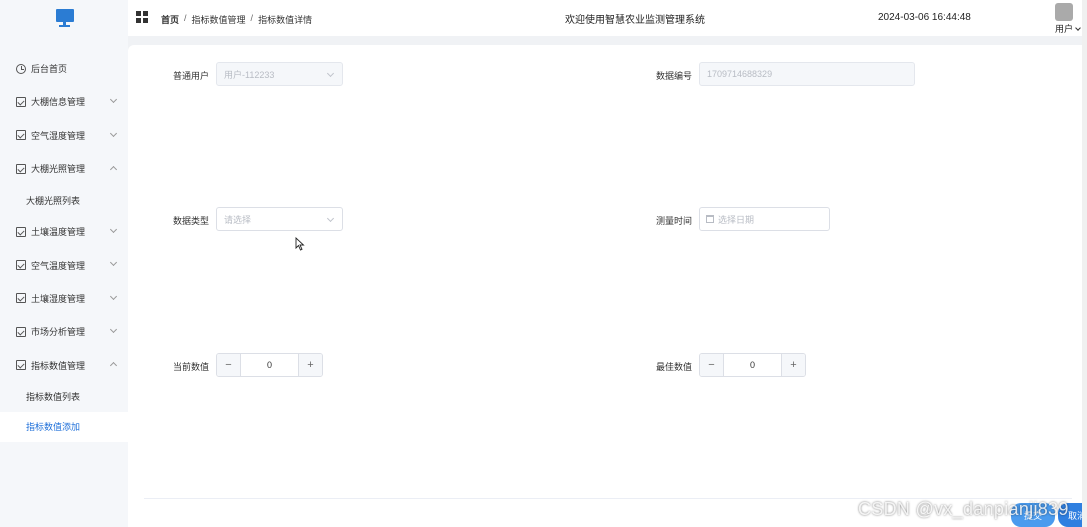 Image resolution: width=1087 pixels, height=527 pixels. What do you see at coordinates (58, 232) in the screenshot?
I see `sidebar-item-label: 土壤温度管理` at bounding box center [58, 232].